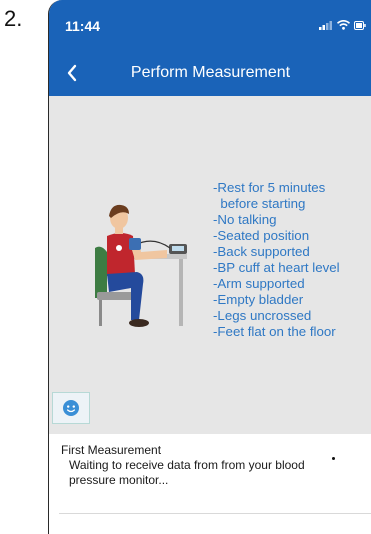 The width and height of the screenshot is (371, 534). I want to click on instruction-item: -Arm supported, so click(259, 283).